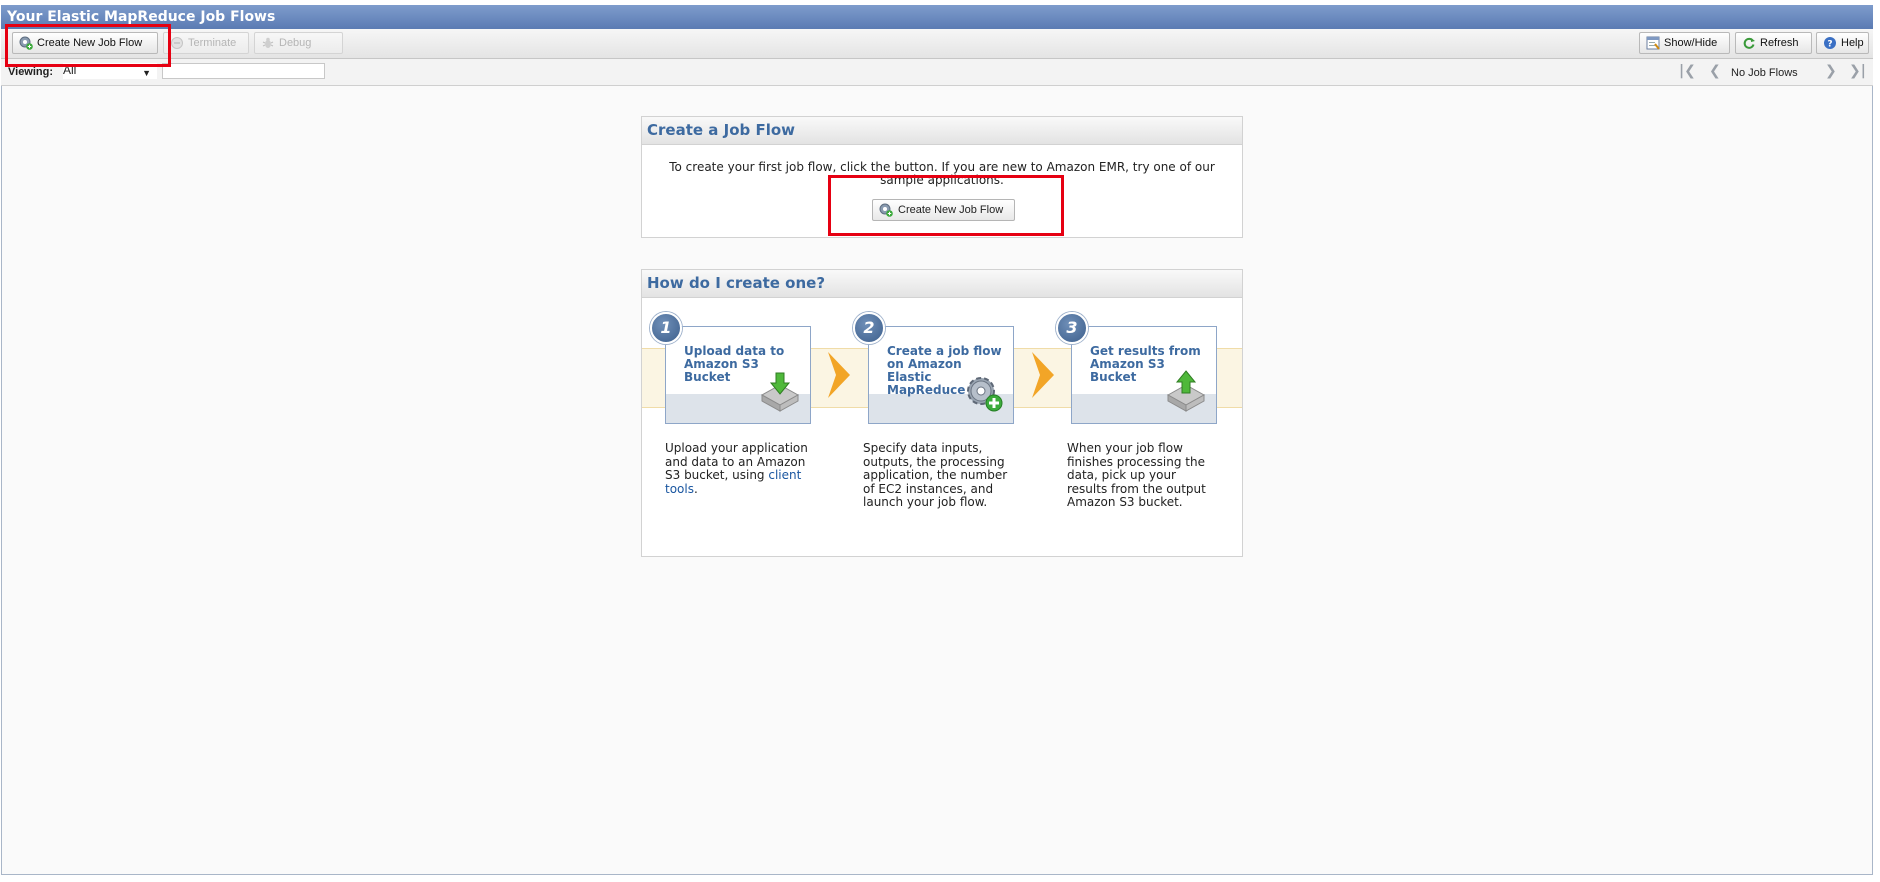 The width and height of the screenshot is (1880, 882). I want to click on bug-icon, so click(268, 42).